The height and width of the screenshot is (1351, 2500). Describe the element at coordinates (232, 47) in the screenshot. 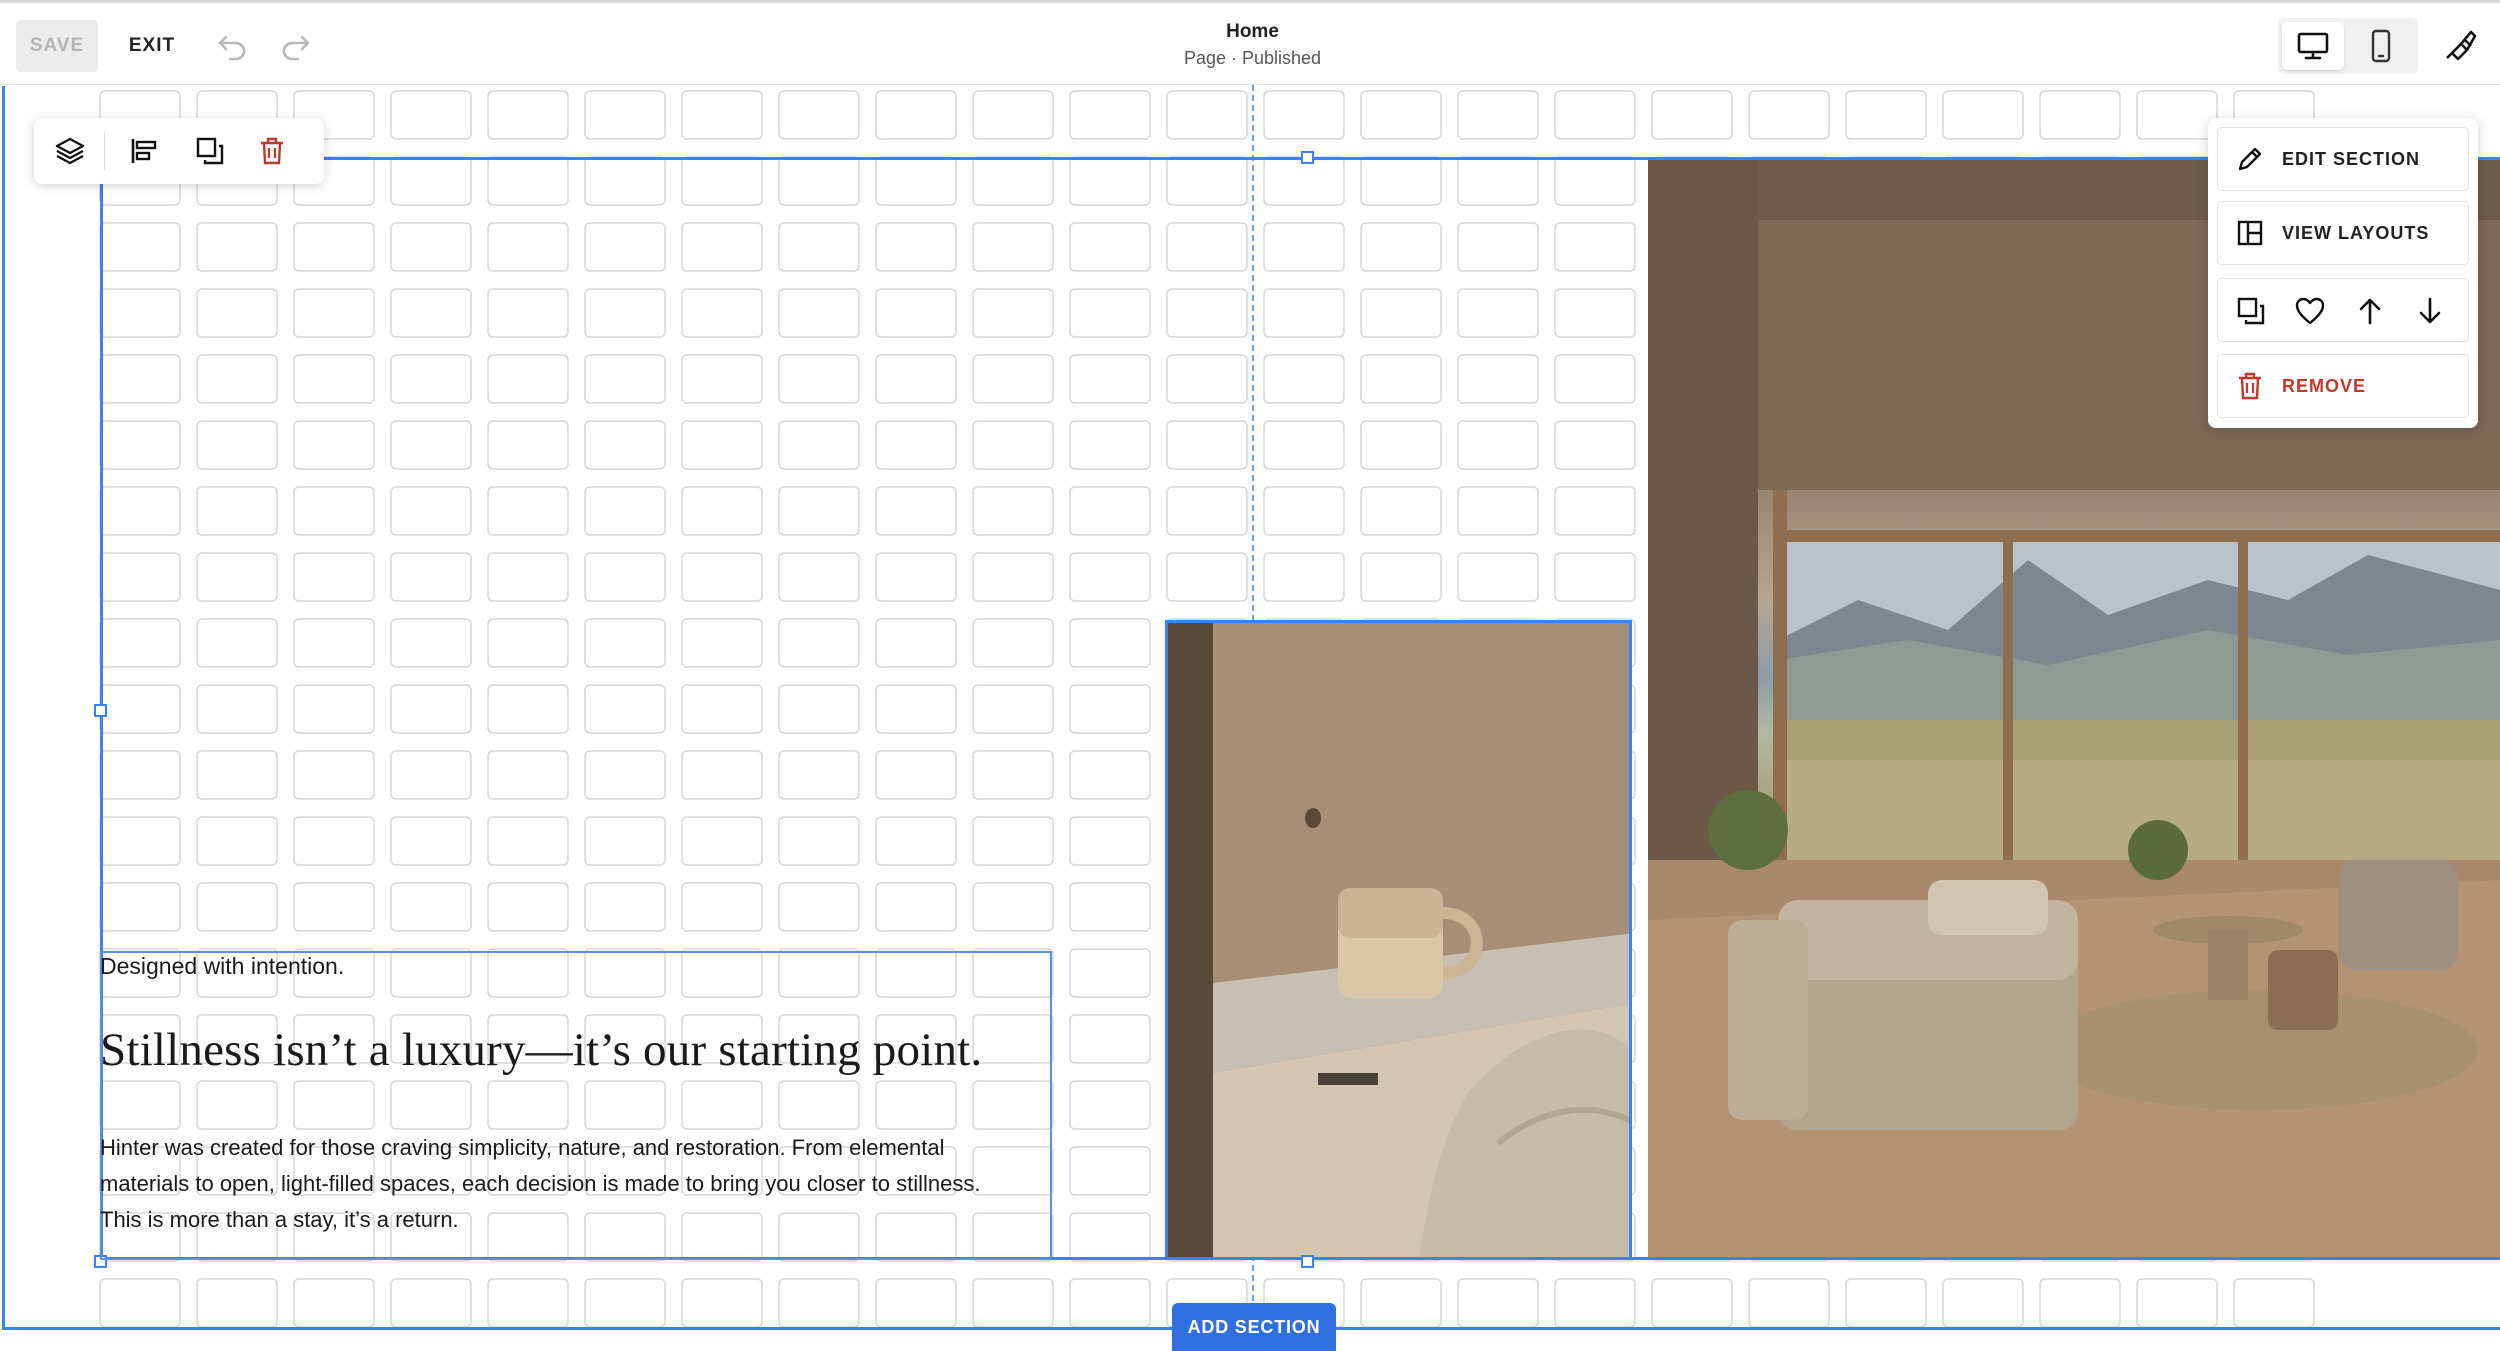

I see `undo-icon` at that location.